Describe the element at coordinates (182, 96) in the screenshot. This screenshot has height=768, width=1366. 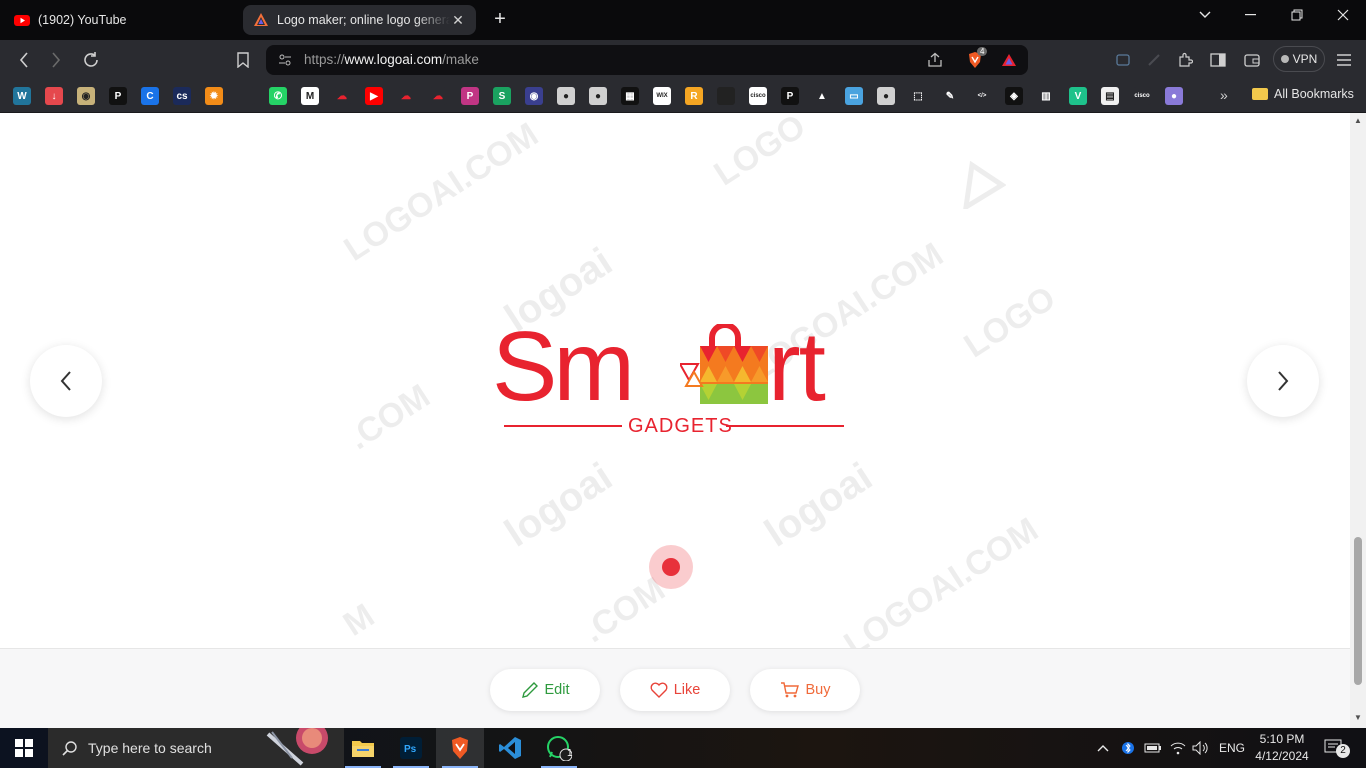
I see `cs-icon: cs` at that location.